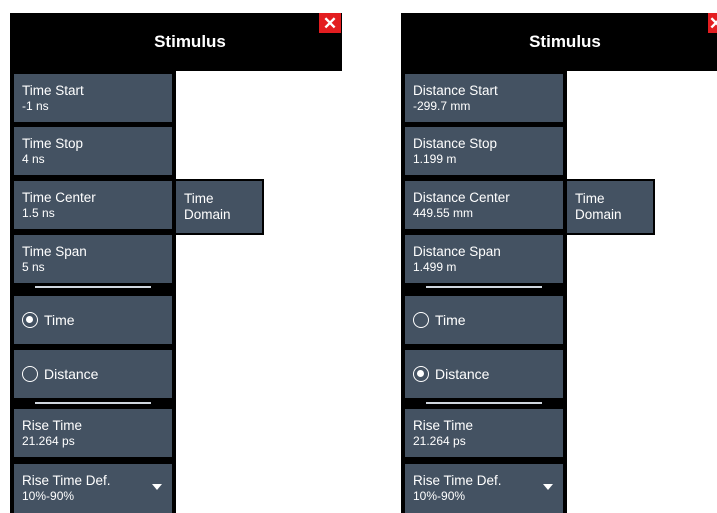  Describe the element at coordinates (53, 143) in the screenshot. I see `button-label: Time Stop` at that location.